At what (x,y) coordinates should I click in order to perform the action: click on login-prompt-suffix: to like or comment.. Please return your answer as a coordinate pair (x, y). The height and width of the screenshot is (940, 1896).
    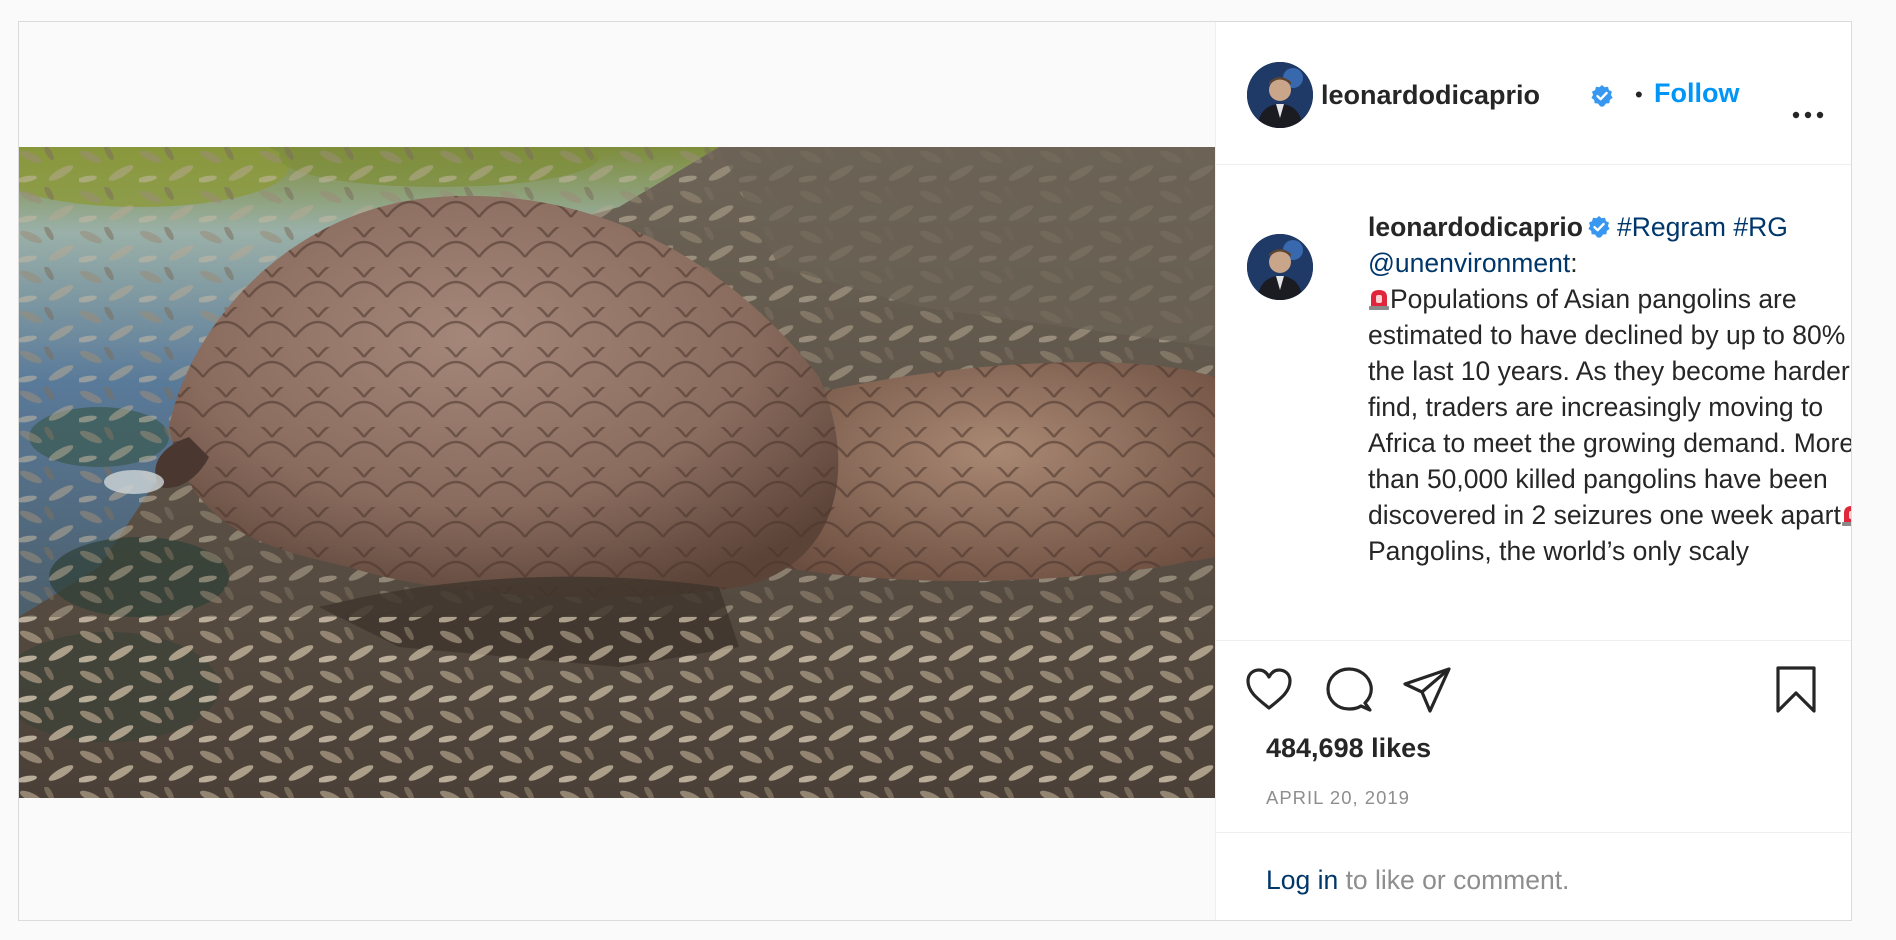
    Looking at the image, I should click on (1454, 880).